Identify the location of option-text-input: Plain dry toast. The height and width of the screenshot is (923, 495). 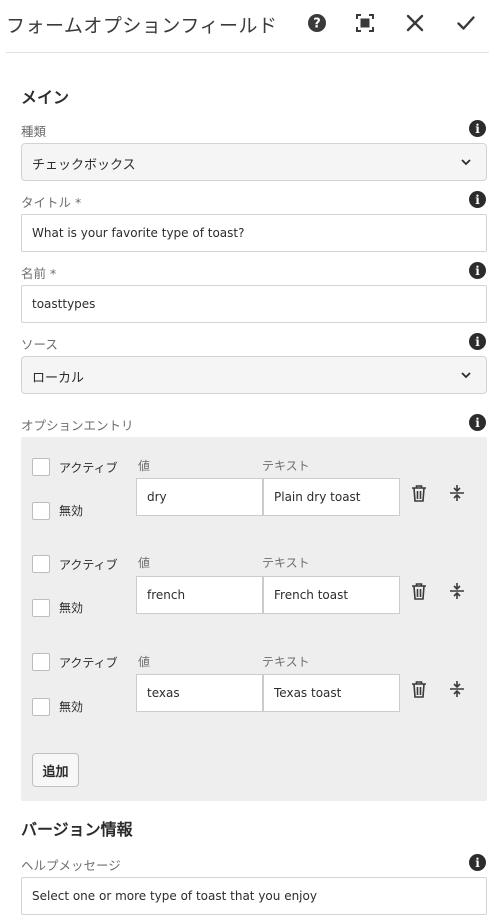
(331, 497).